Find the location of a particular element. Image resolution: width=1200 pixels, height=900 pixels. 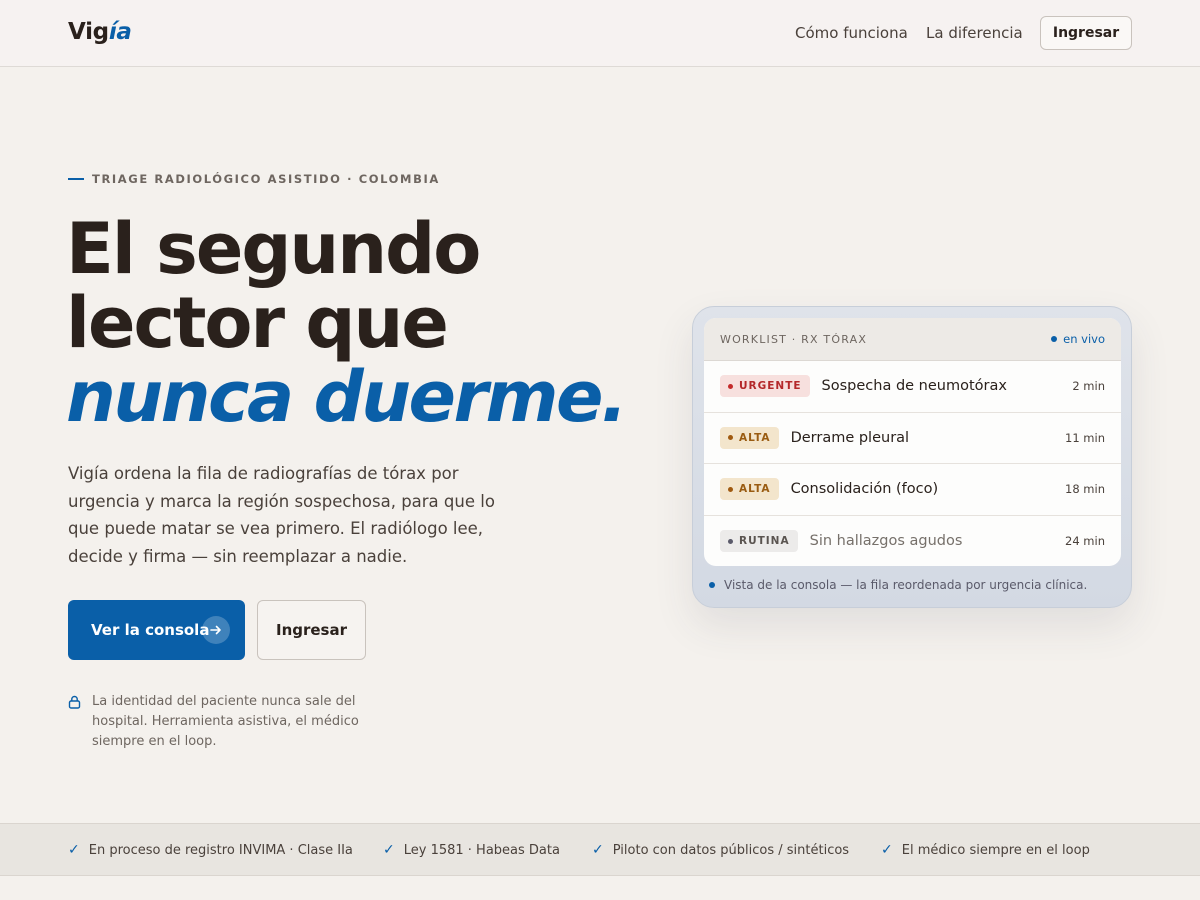

worklist-title: WORKLIST · RX TÓRAX is located at coordinates (794, 339).